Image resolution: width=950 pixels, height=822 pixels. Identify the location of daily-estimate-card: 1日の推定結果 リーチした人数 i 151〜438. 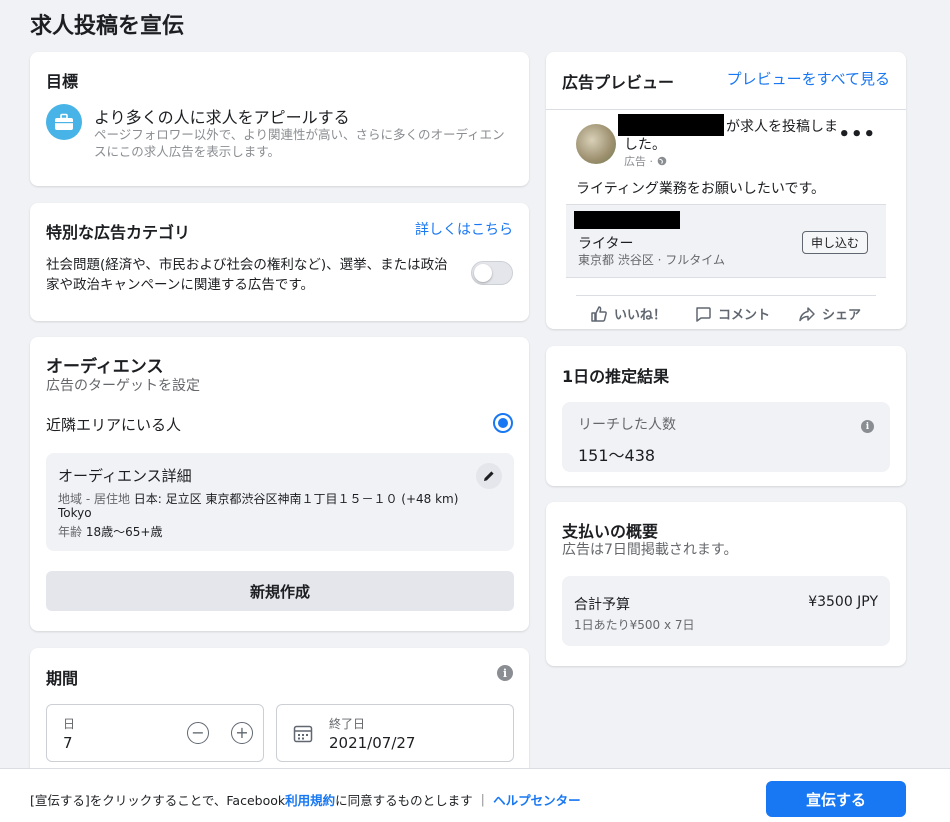
(726, 416).